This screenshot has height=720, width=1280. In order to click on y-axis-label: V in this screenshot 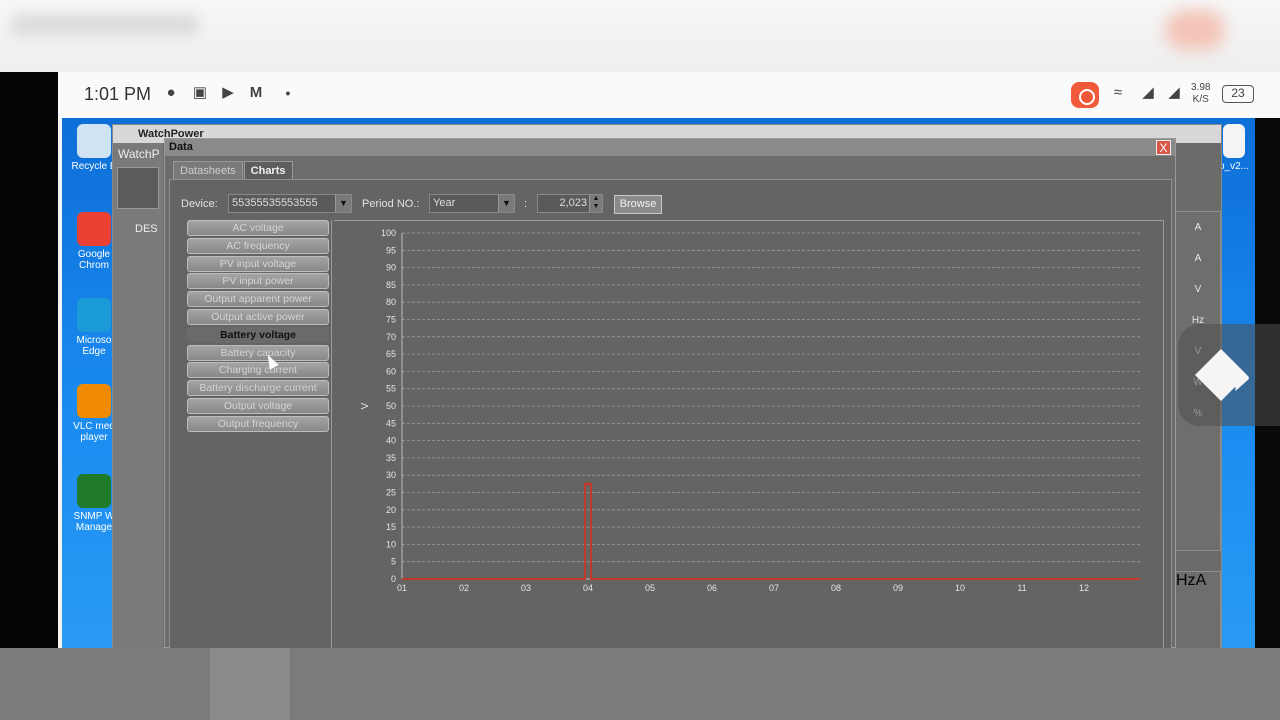, I will do `click(365, 405)`.